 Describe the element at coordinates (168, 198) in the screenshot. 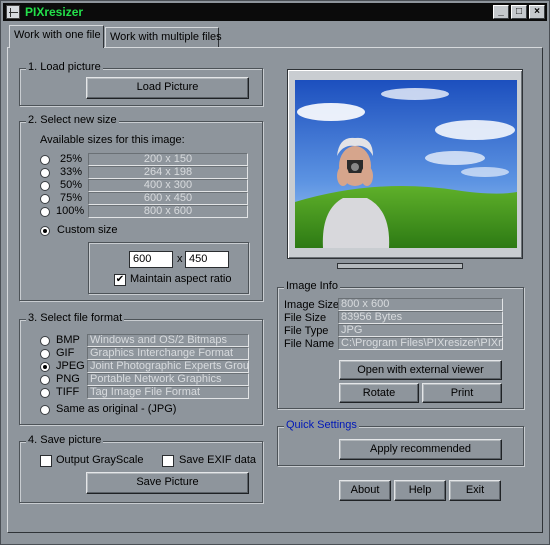

I see `size-75-dims: 600 x 450` at that location.